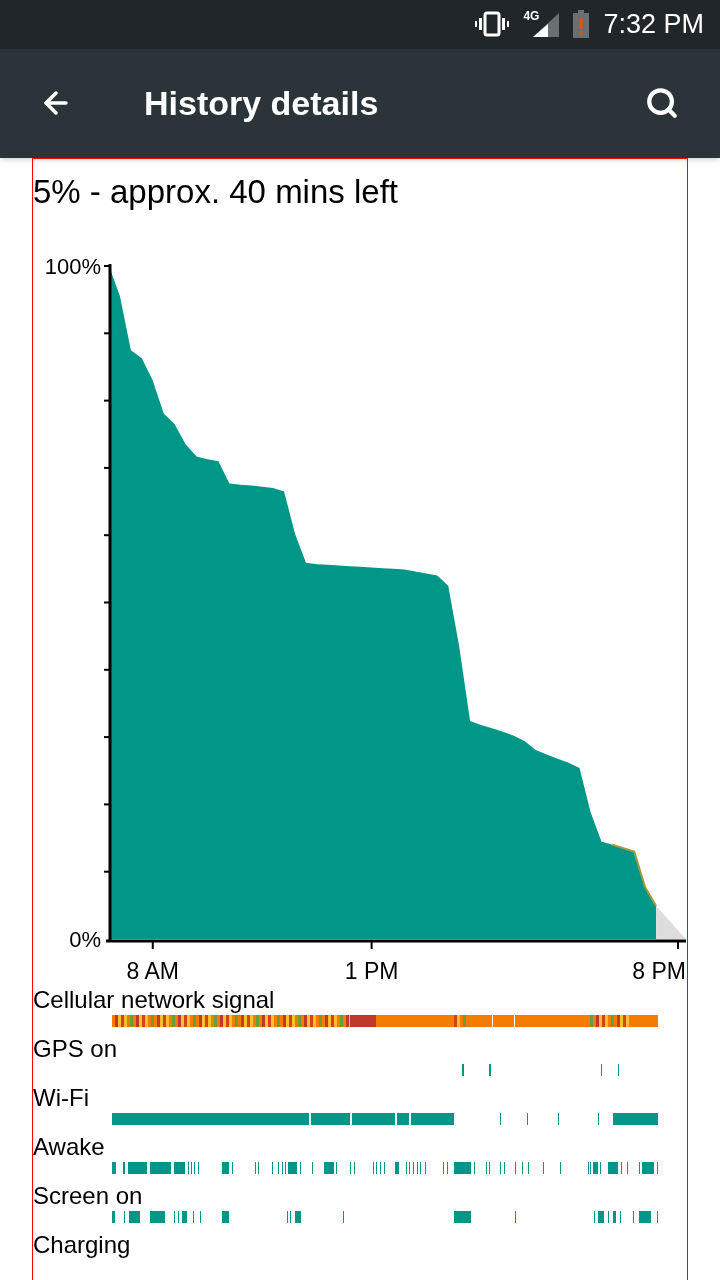 This screenshot has width=720, height=1280. Describe the element at coordinates (662, 103) in the screenshot. I see `search-icon` at that location.